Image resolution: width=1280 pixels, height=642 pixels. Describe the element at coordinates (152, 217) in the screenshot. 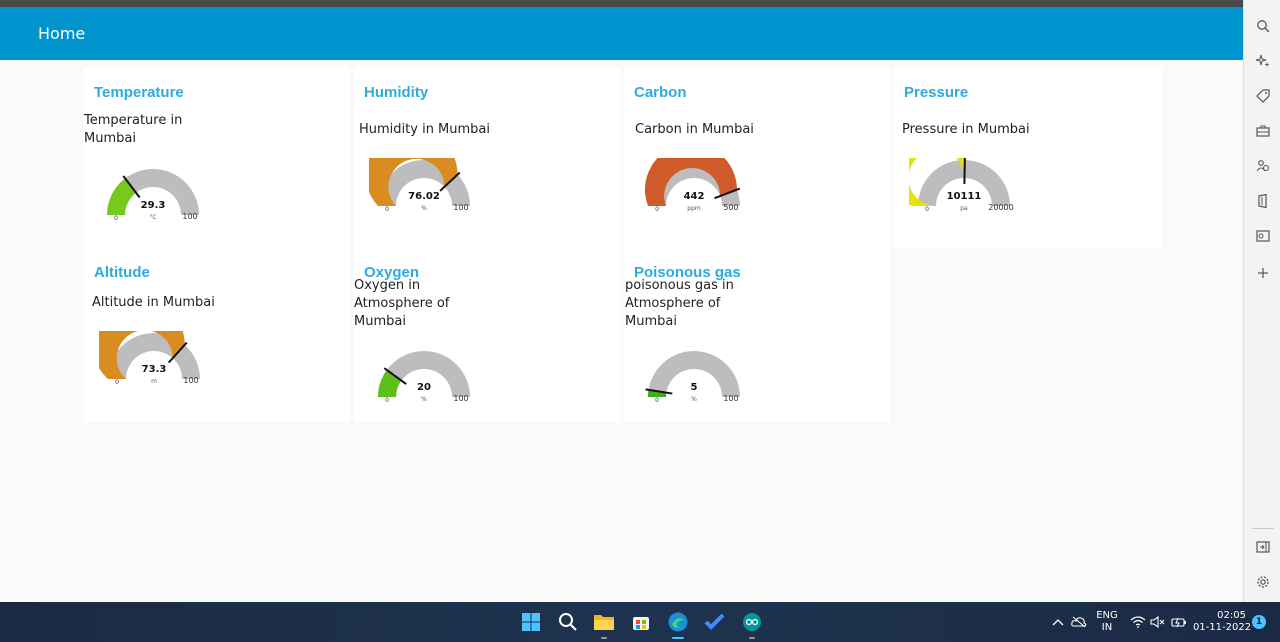

I see `gauge-unit: °C` at that location.